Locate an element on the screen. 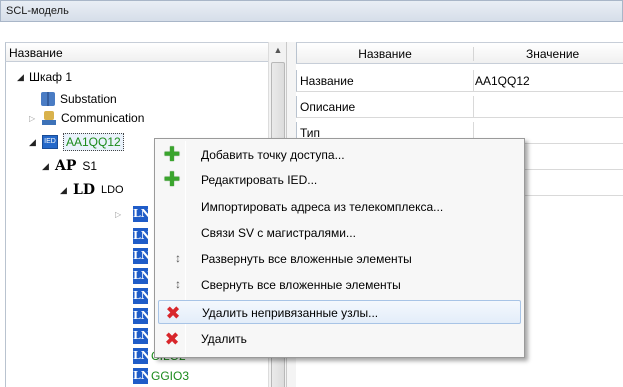  tree-node-logical-device: ◢ LD LDO is located at coordinates (92, 190).